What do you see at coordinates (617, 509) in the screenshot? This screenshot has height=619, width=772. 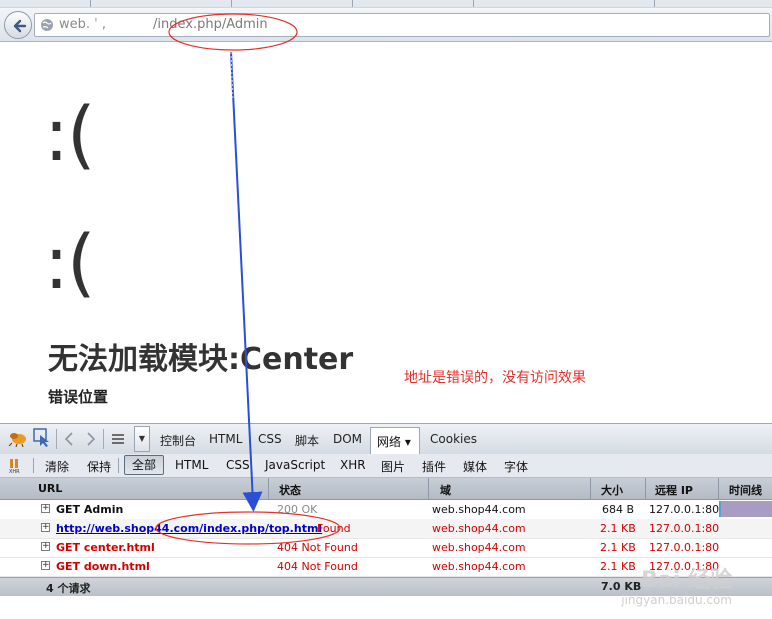 I see `request-size: 684 B` at bounding box center [617, 509].